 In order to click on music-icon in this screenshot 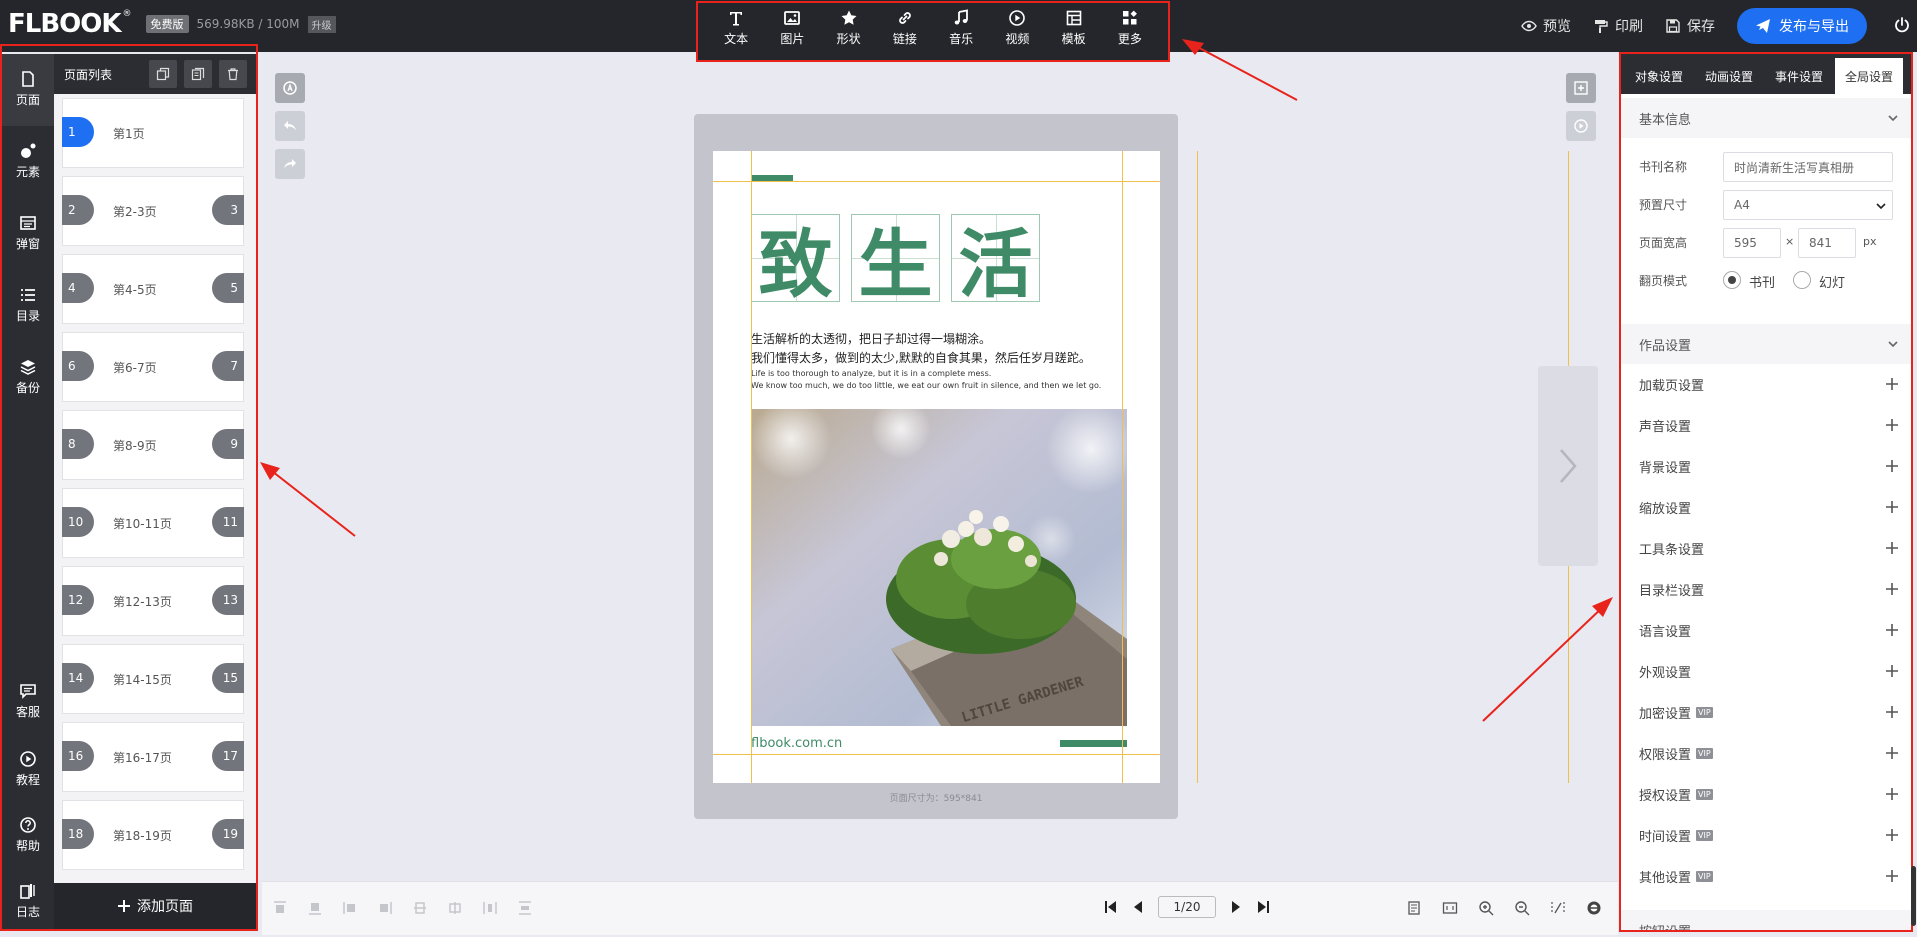, I will do `click(961, 17)`.